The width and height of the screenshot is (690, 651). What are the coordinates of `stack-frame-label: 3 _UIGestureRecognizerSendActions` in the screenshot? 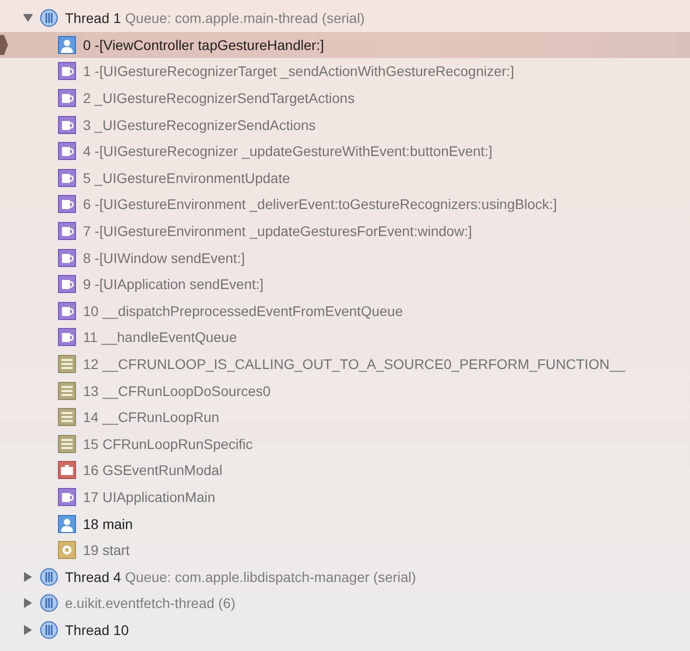 It's located at (199, 124).